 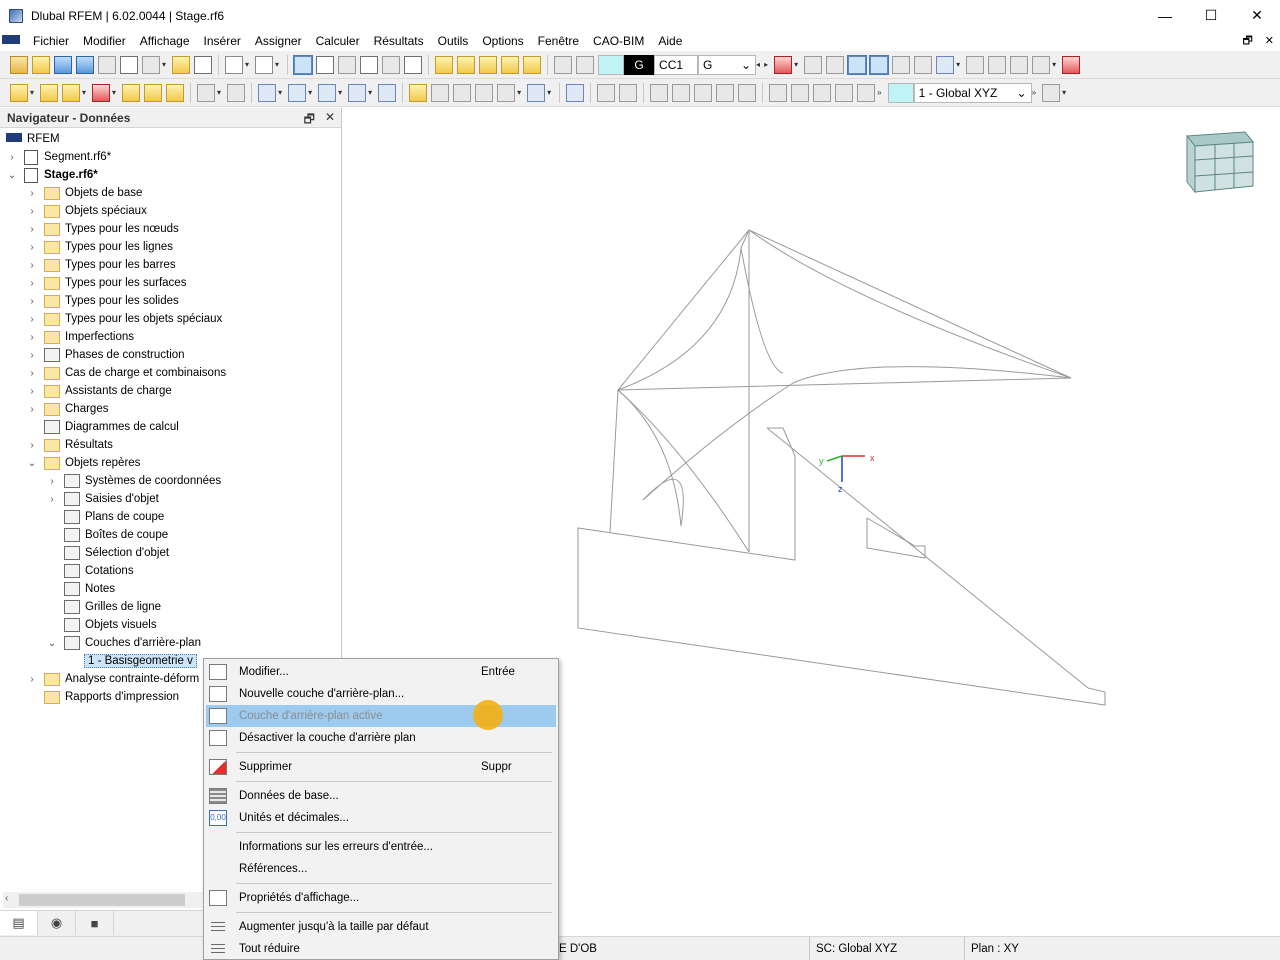 I want to click on tree-item: Objets visuels, so click(x=101, y=625).